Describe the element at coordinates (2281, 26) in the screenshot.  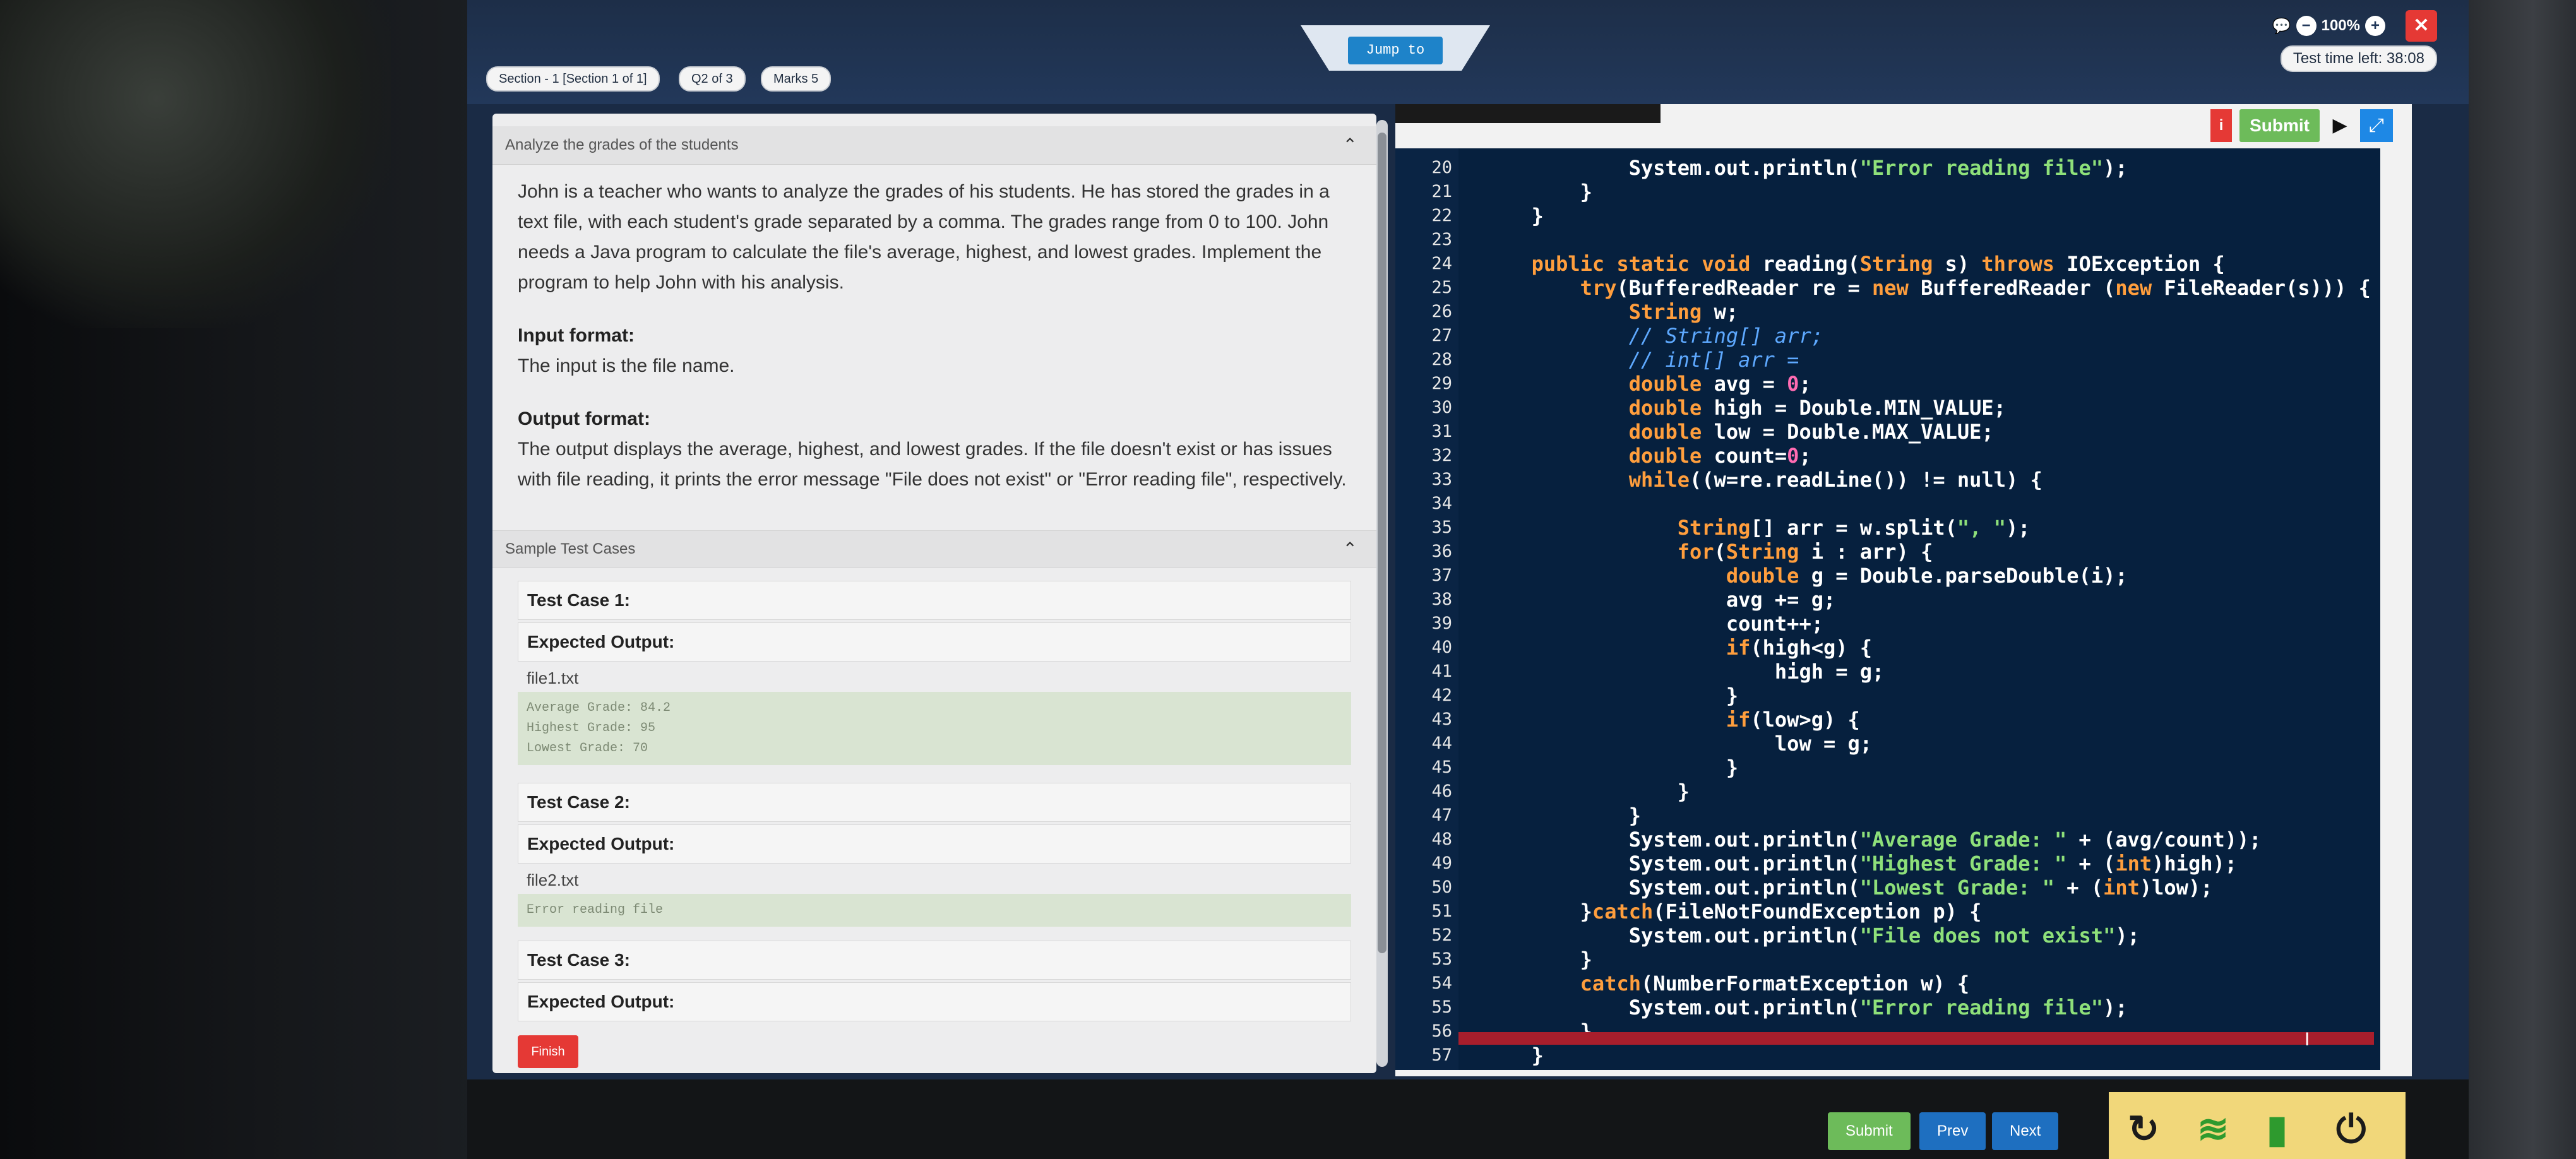
I see `chat-icon: 💬` at that location.